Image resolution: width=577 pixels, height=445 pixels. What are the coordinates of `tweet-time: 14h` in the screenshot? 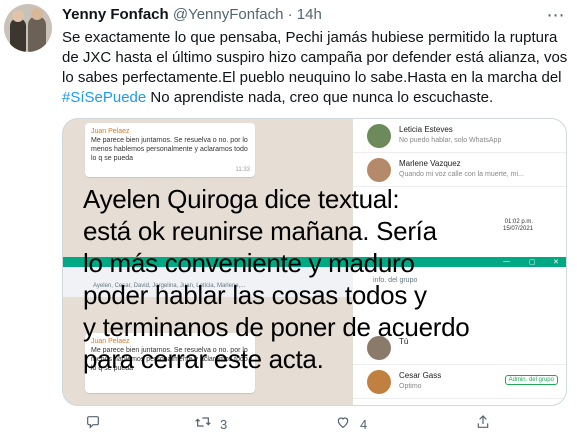 It's located at (309, 14).